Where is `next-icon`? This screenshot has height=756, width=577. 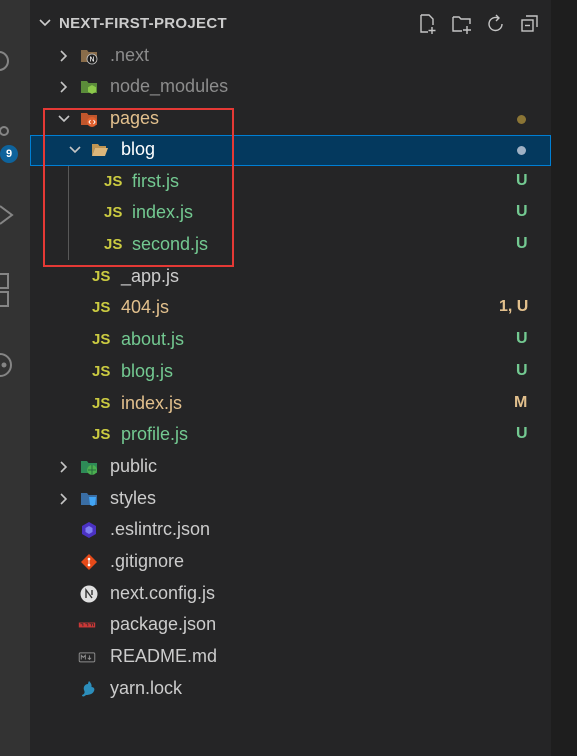
next-icon is located at coordinates (89, 594).